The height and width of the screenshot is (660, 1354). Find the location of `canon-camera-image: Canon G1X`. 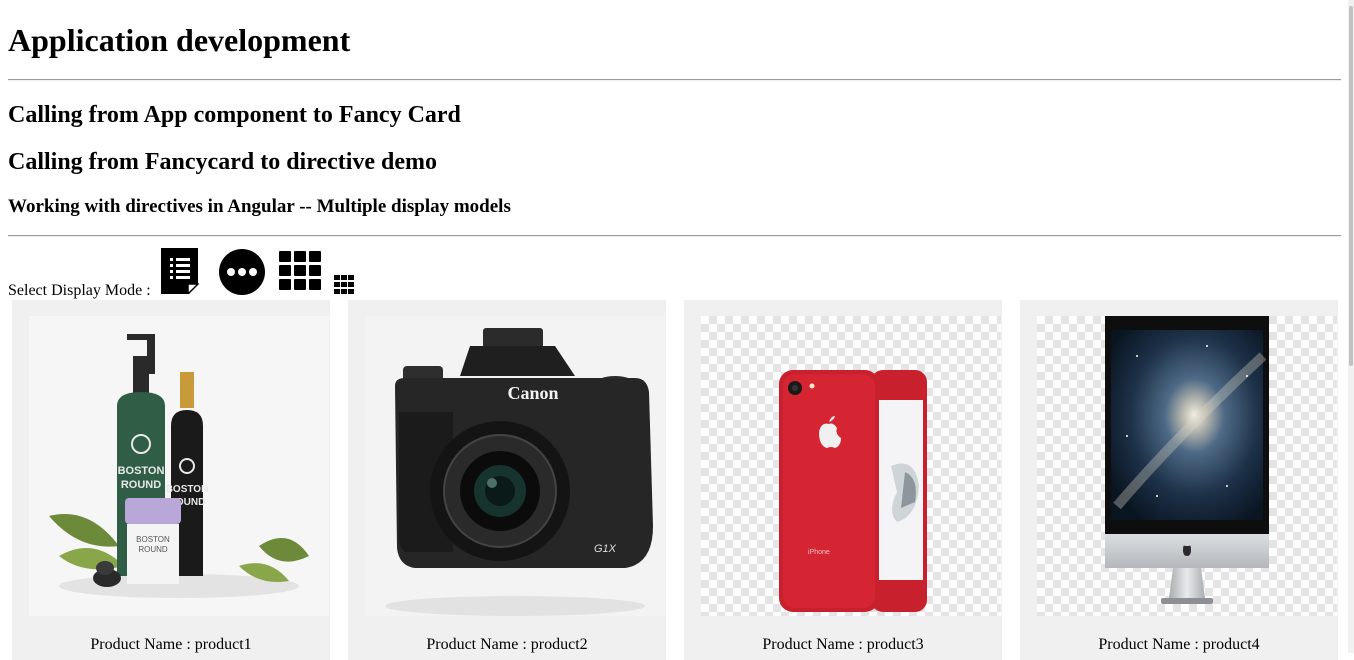

canon-camera-image: Canon G1X is located at coordinates (515, 466).